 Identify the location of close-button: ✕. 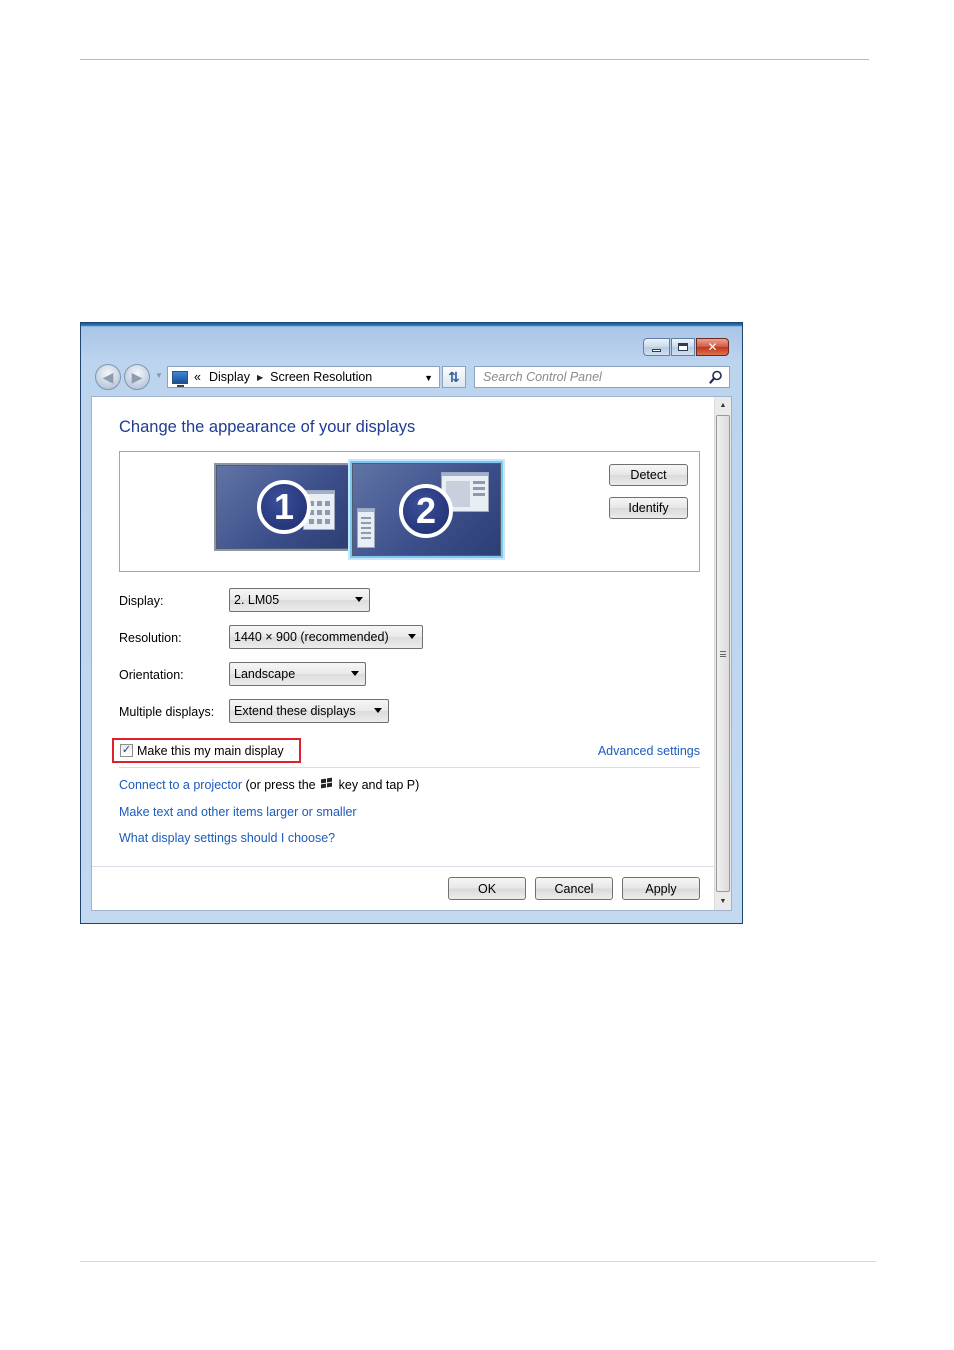
(712, 347).